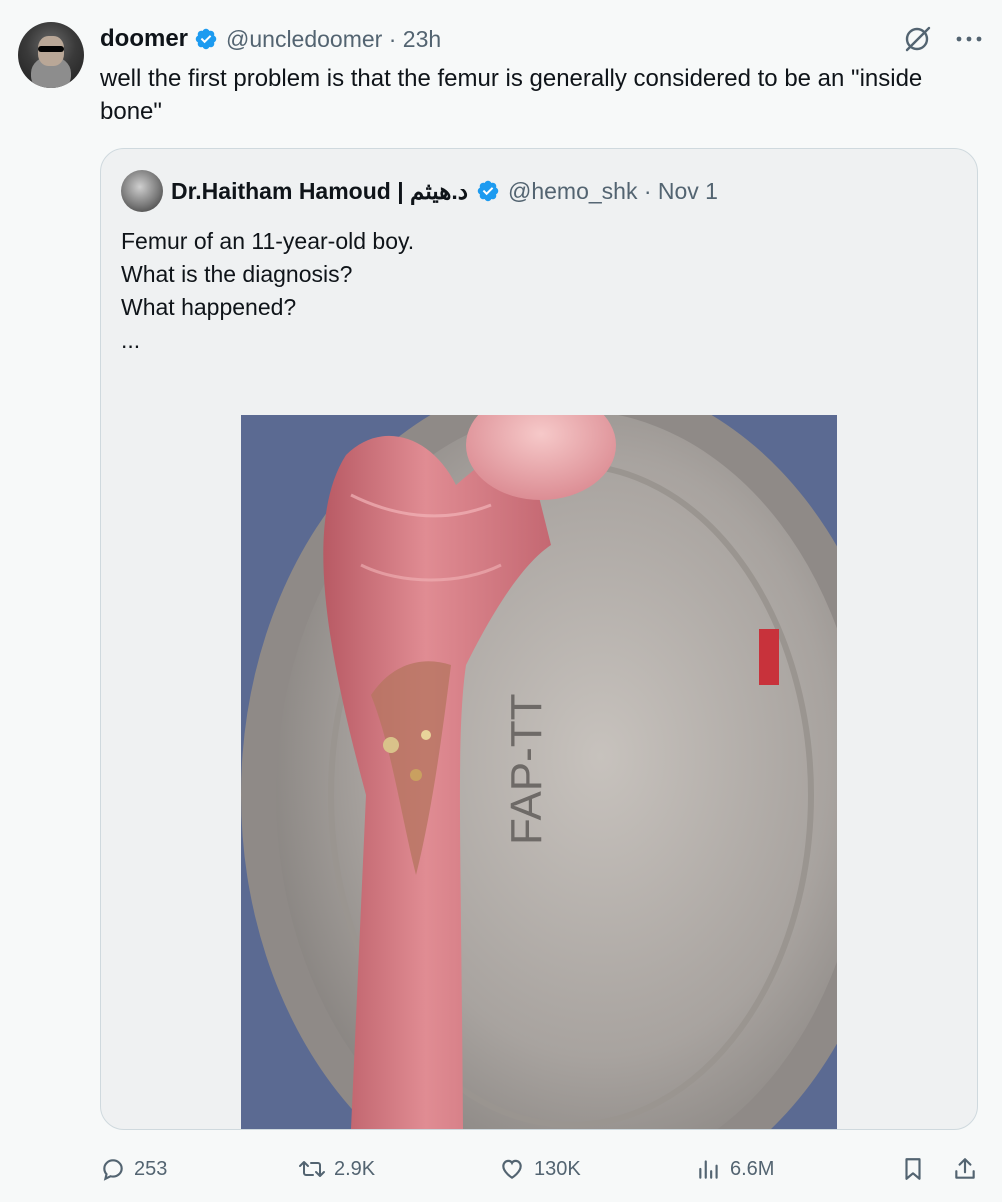 The width and height of the screenshot is (1002, 1202). I want to click on author-handle-time: @uncledoomer · 23h, so click(333, 39).